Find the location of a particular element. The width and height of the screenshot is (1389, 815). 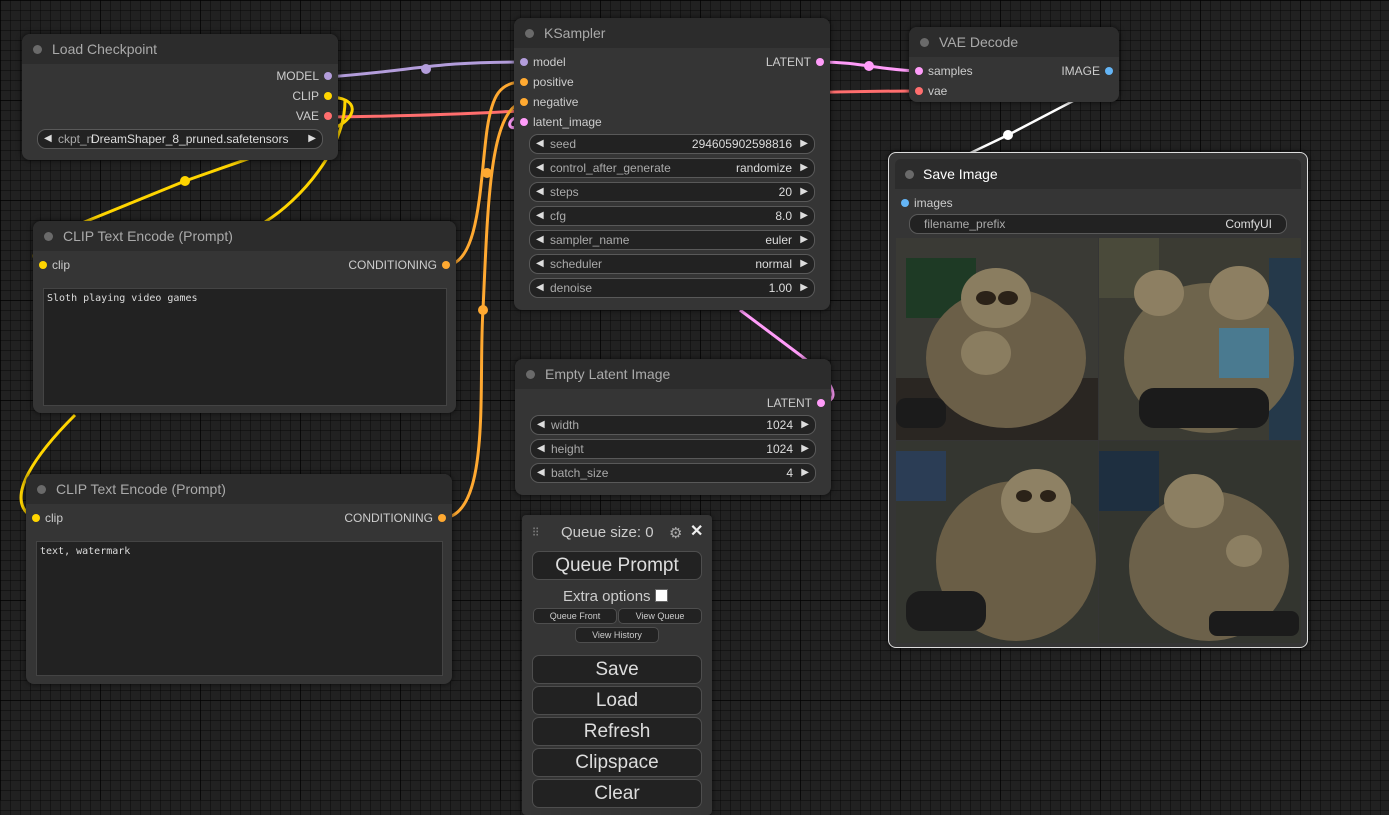

seed-widget: ◀ seed 294605902598816 ▶ is located at coordinates (672, 144).